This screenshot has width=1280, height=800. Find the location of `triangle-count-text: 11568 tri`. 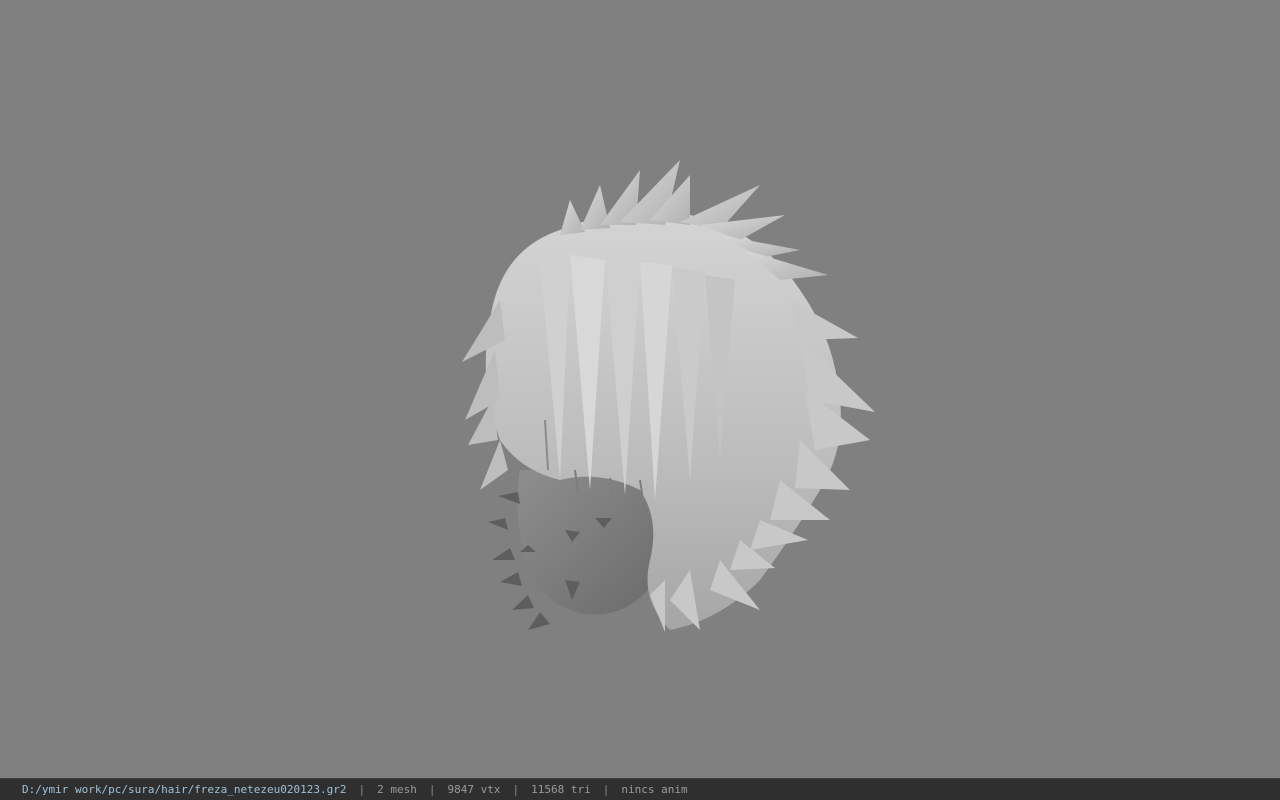

triangle-count-text: 11568 tri is located at coordinates (561, 789).